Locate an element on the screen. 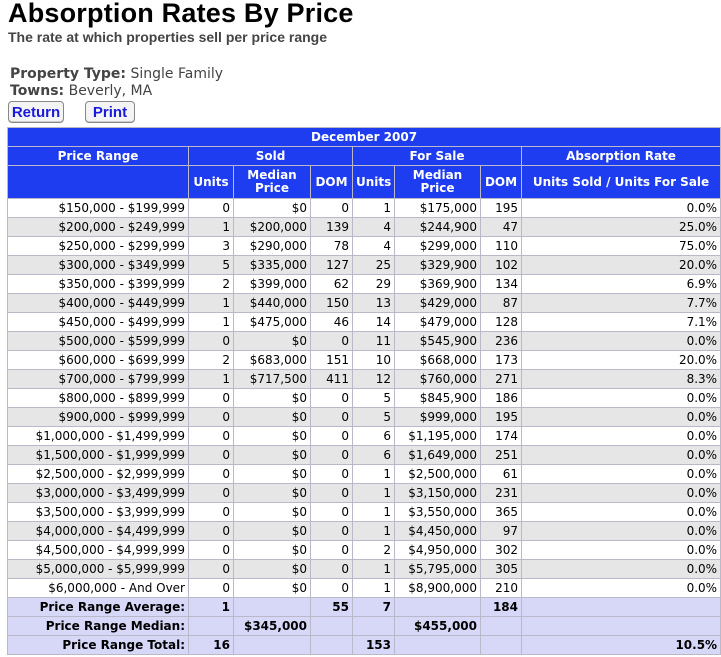 This screenshot has width=721, height=657. price-range-cell: $3,500,000 - $3,999,999 is located at coordinates (98, 512).